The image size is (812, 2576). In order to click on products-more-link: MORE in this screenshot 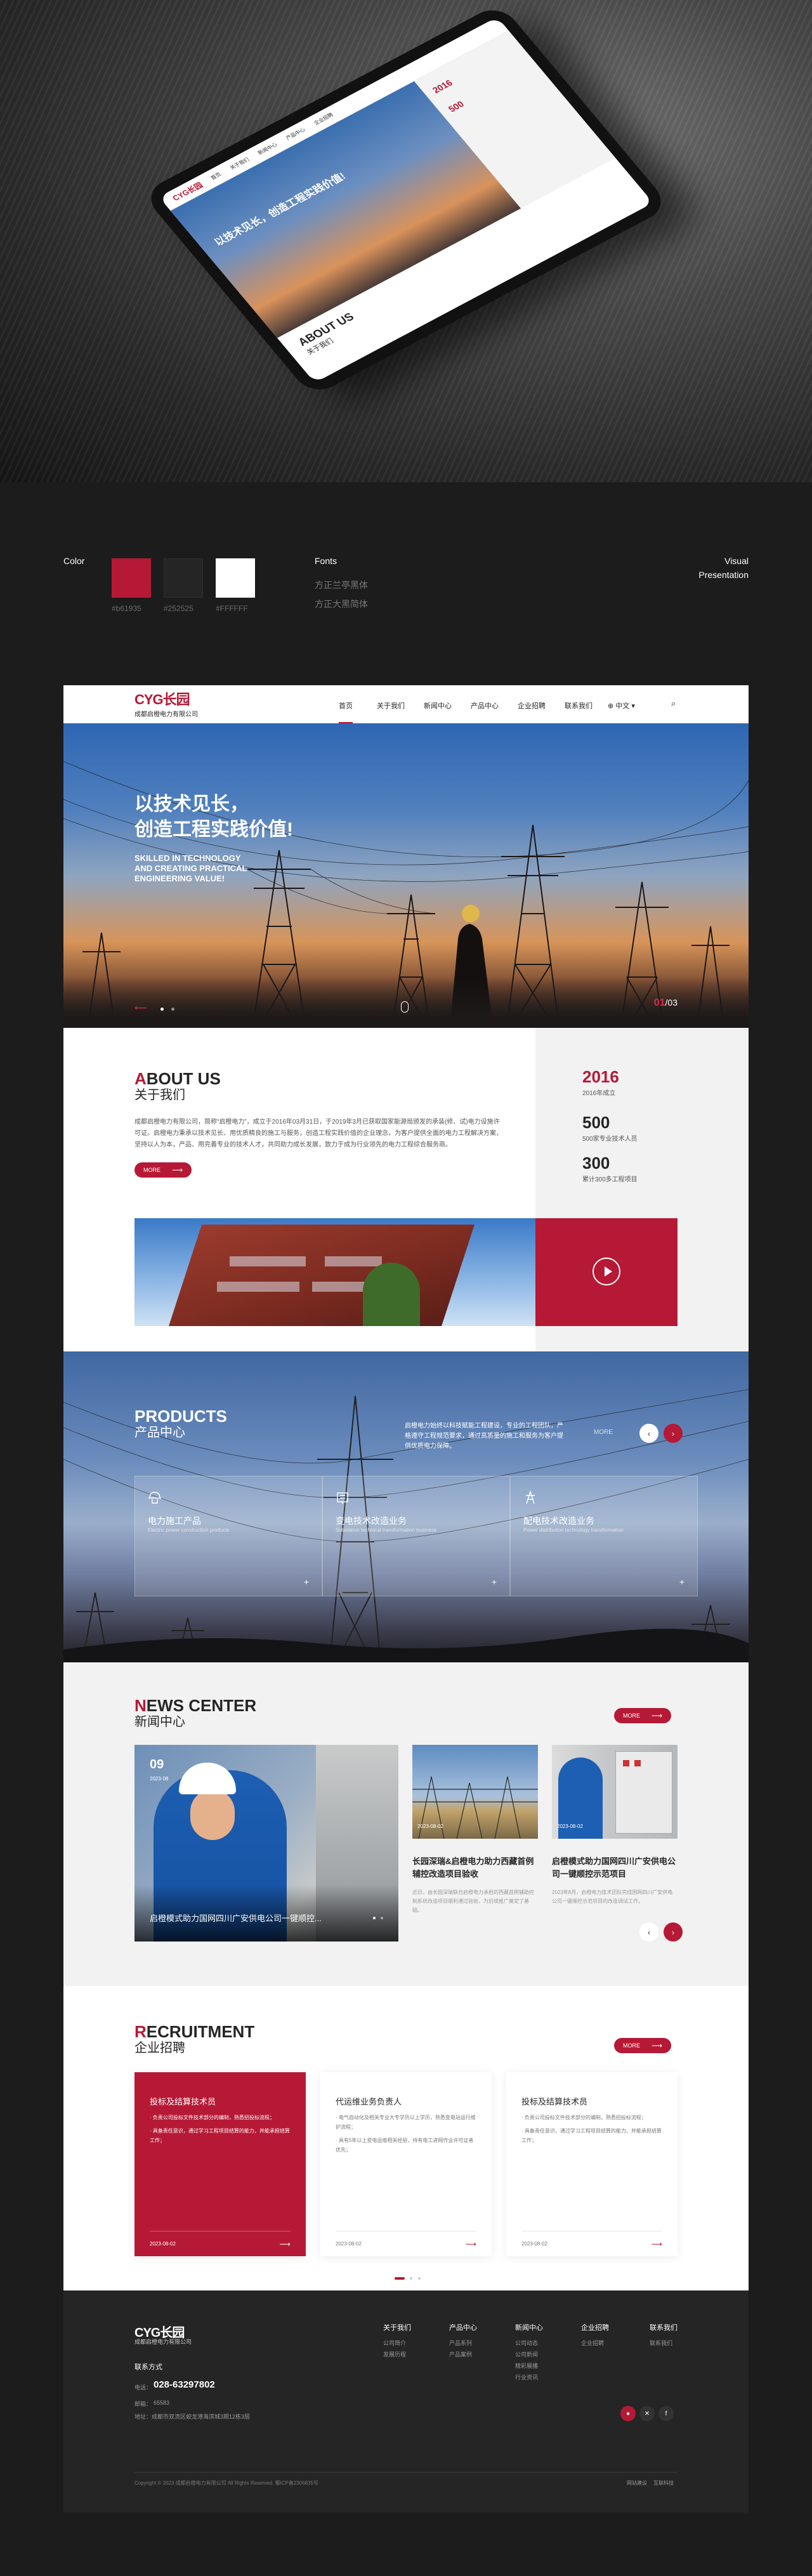, I will do `click(603, 1432)`.